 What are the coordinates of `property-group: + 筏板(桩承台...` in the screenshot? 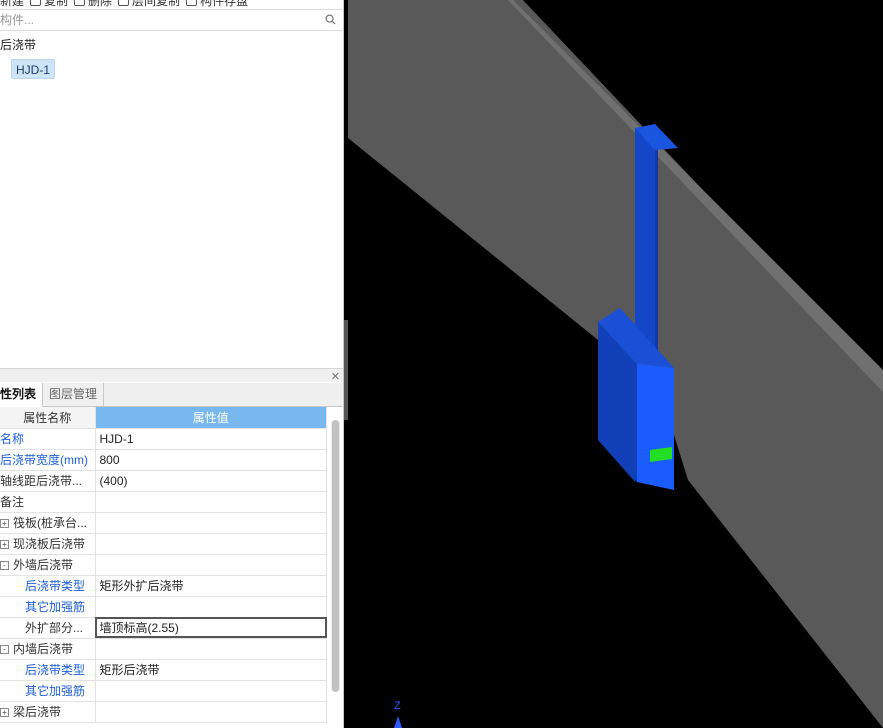 It's located at (48, 523).